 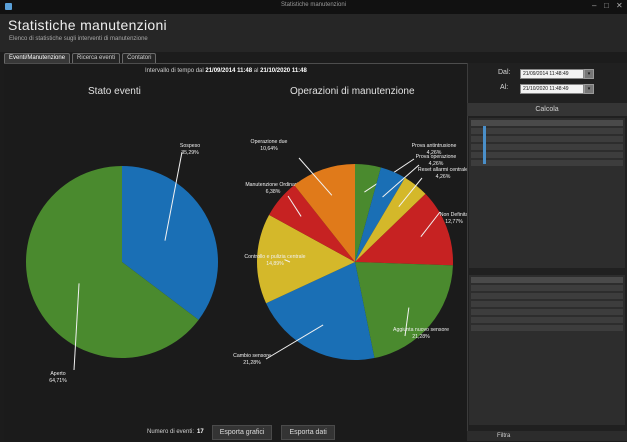 What do you see at coordinates (436, 157) in the screenshot?
I see `slice-label: Prova operazione` at bounding box center [436, 157].